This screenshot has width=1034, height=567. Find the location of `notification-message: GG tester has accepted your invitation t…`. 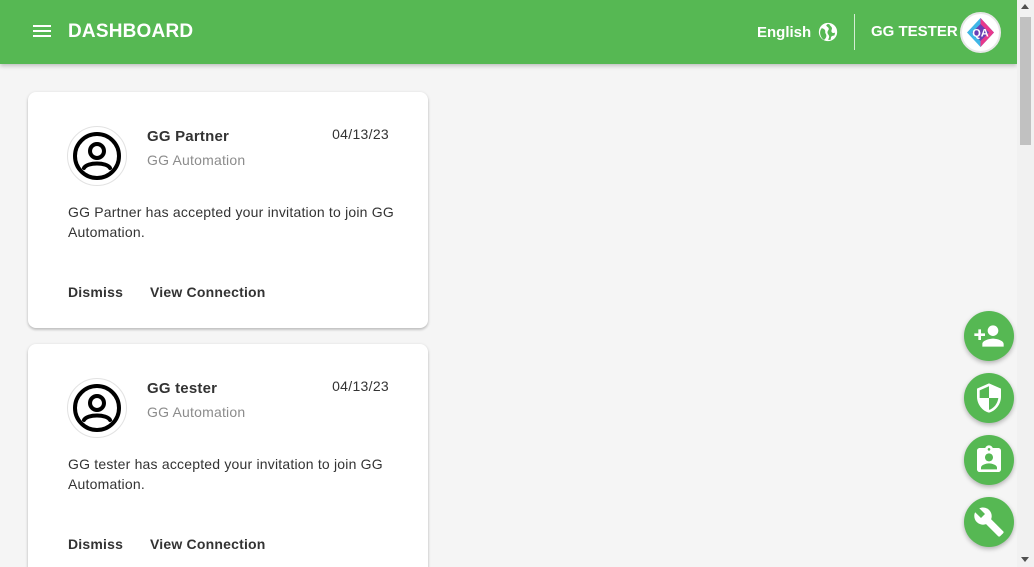

notification-message: GG tester has accepted your invitation t… is located at coordinates (225, 474).